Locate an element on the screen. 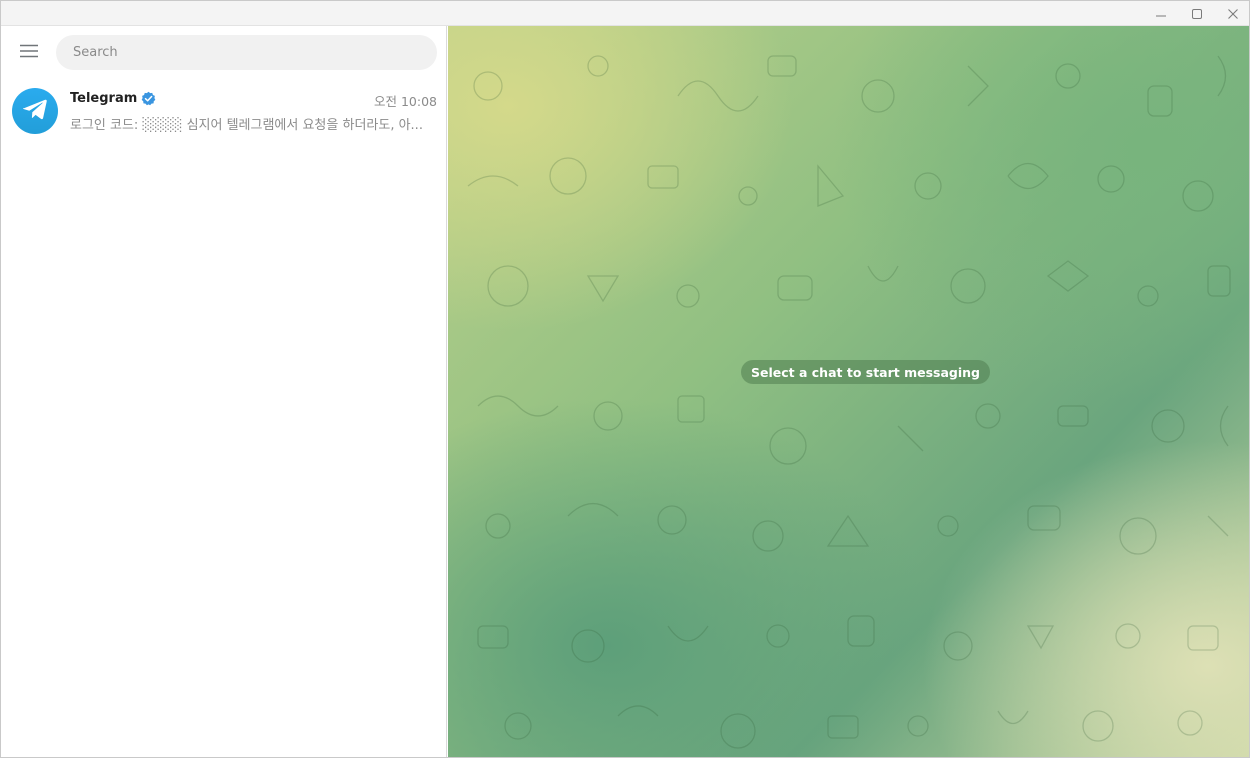  minimize-icon is located at coordinates (1161, 14).